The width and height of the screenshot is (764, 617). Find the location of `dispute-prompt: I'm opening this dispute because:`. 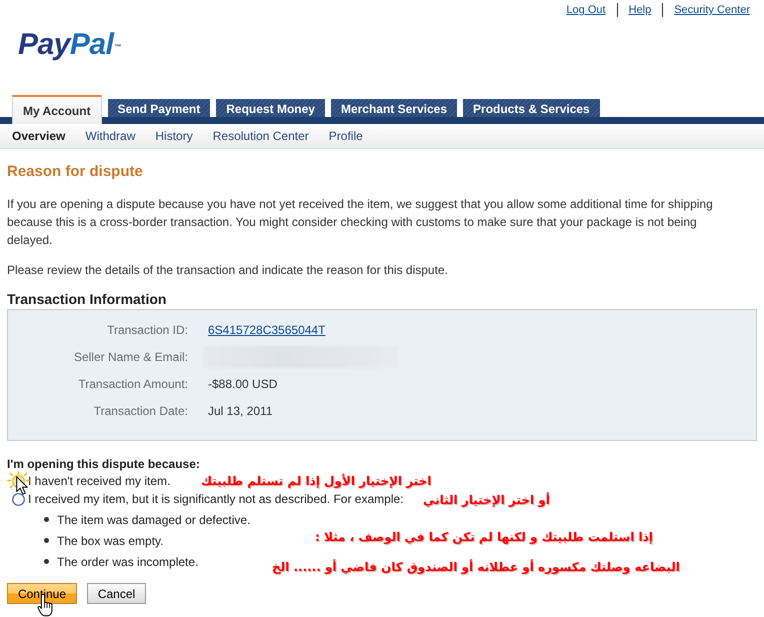

dispute-prompt: I'm opening this dispute because: is located at coordinates (104, 464).